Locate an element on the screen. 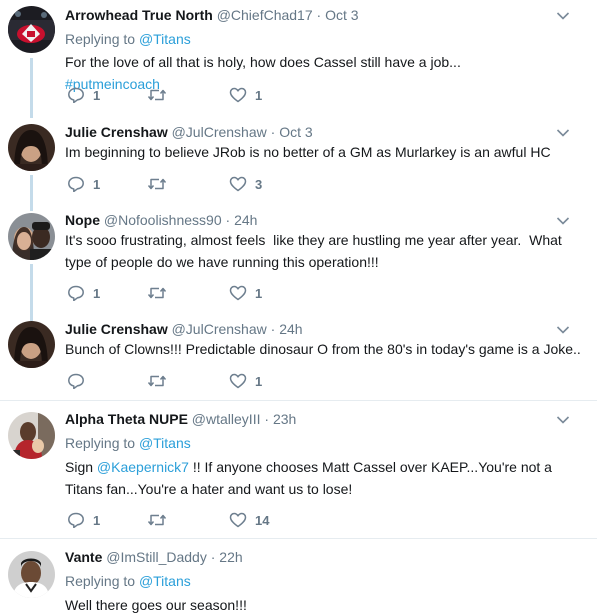  tweet-text: Well there goes our season!!! is located at coordinates (156, 605).